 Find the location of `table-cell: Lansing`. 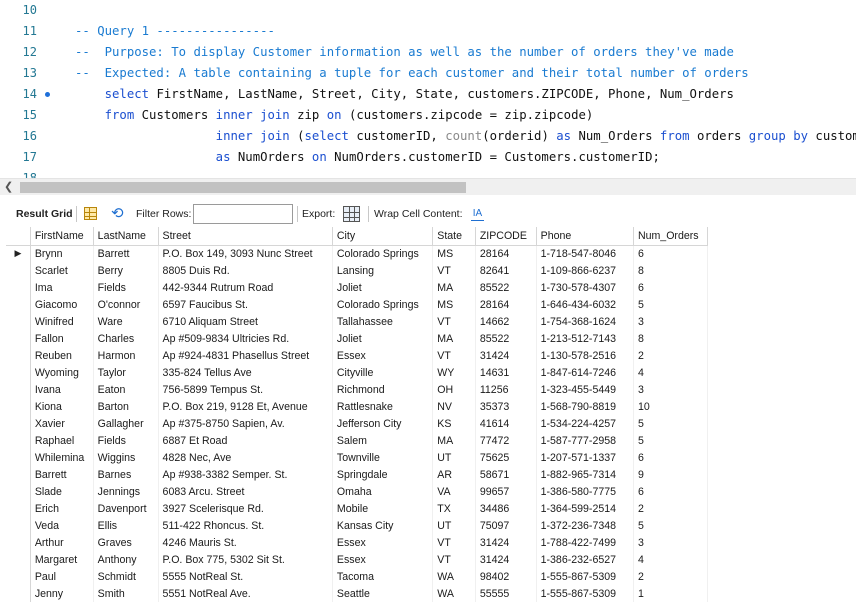

table-cell: Lansing is located at coordinates (383, 270).